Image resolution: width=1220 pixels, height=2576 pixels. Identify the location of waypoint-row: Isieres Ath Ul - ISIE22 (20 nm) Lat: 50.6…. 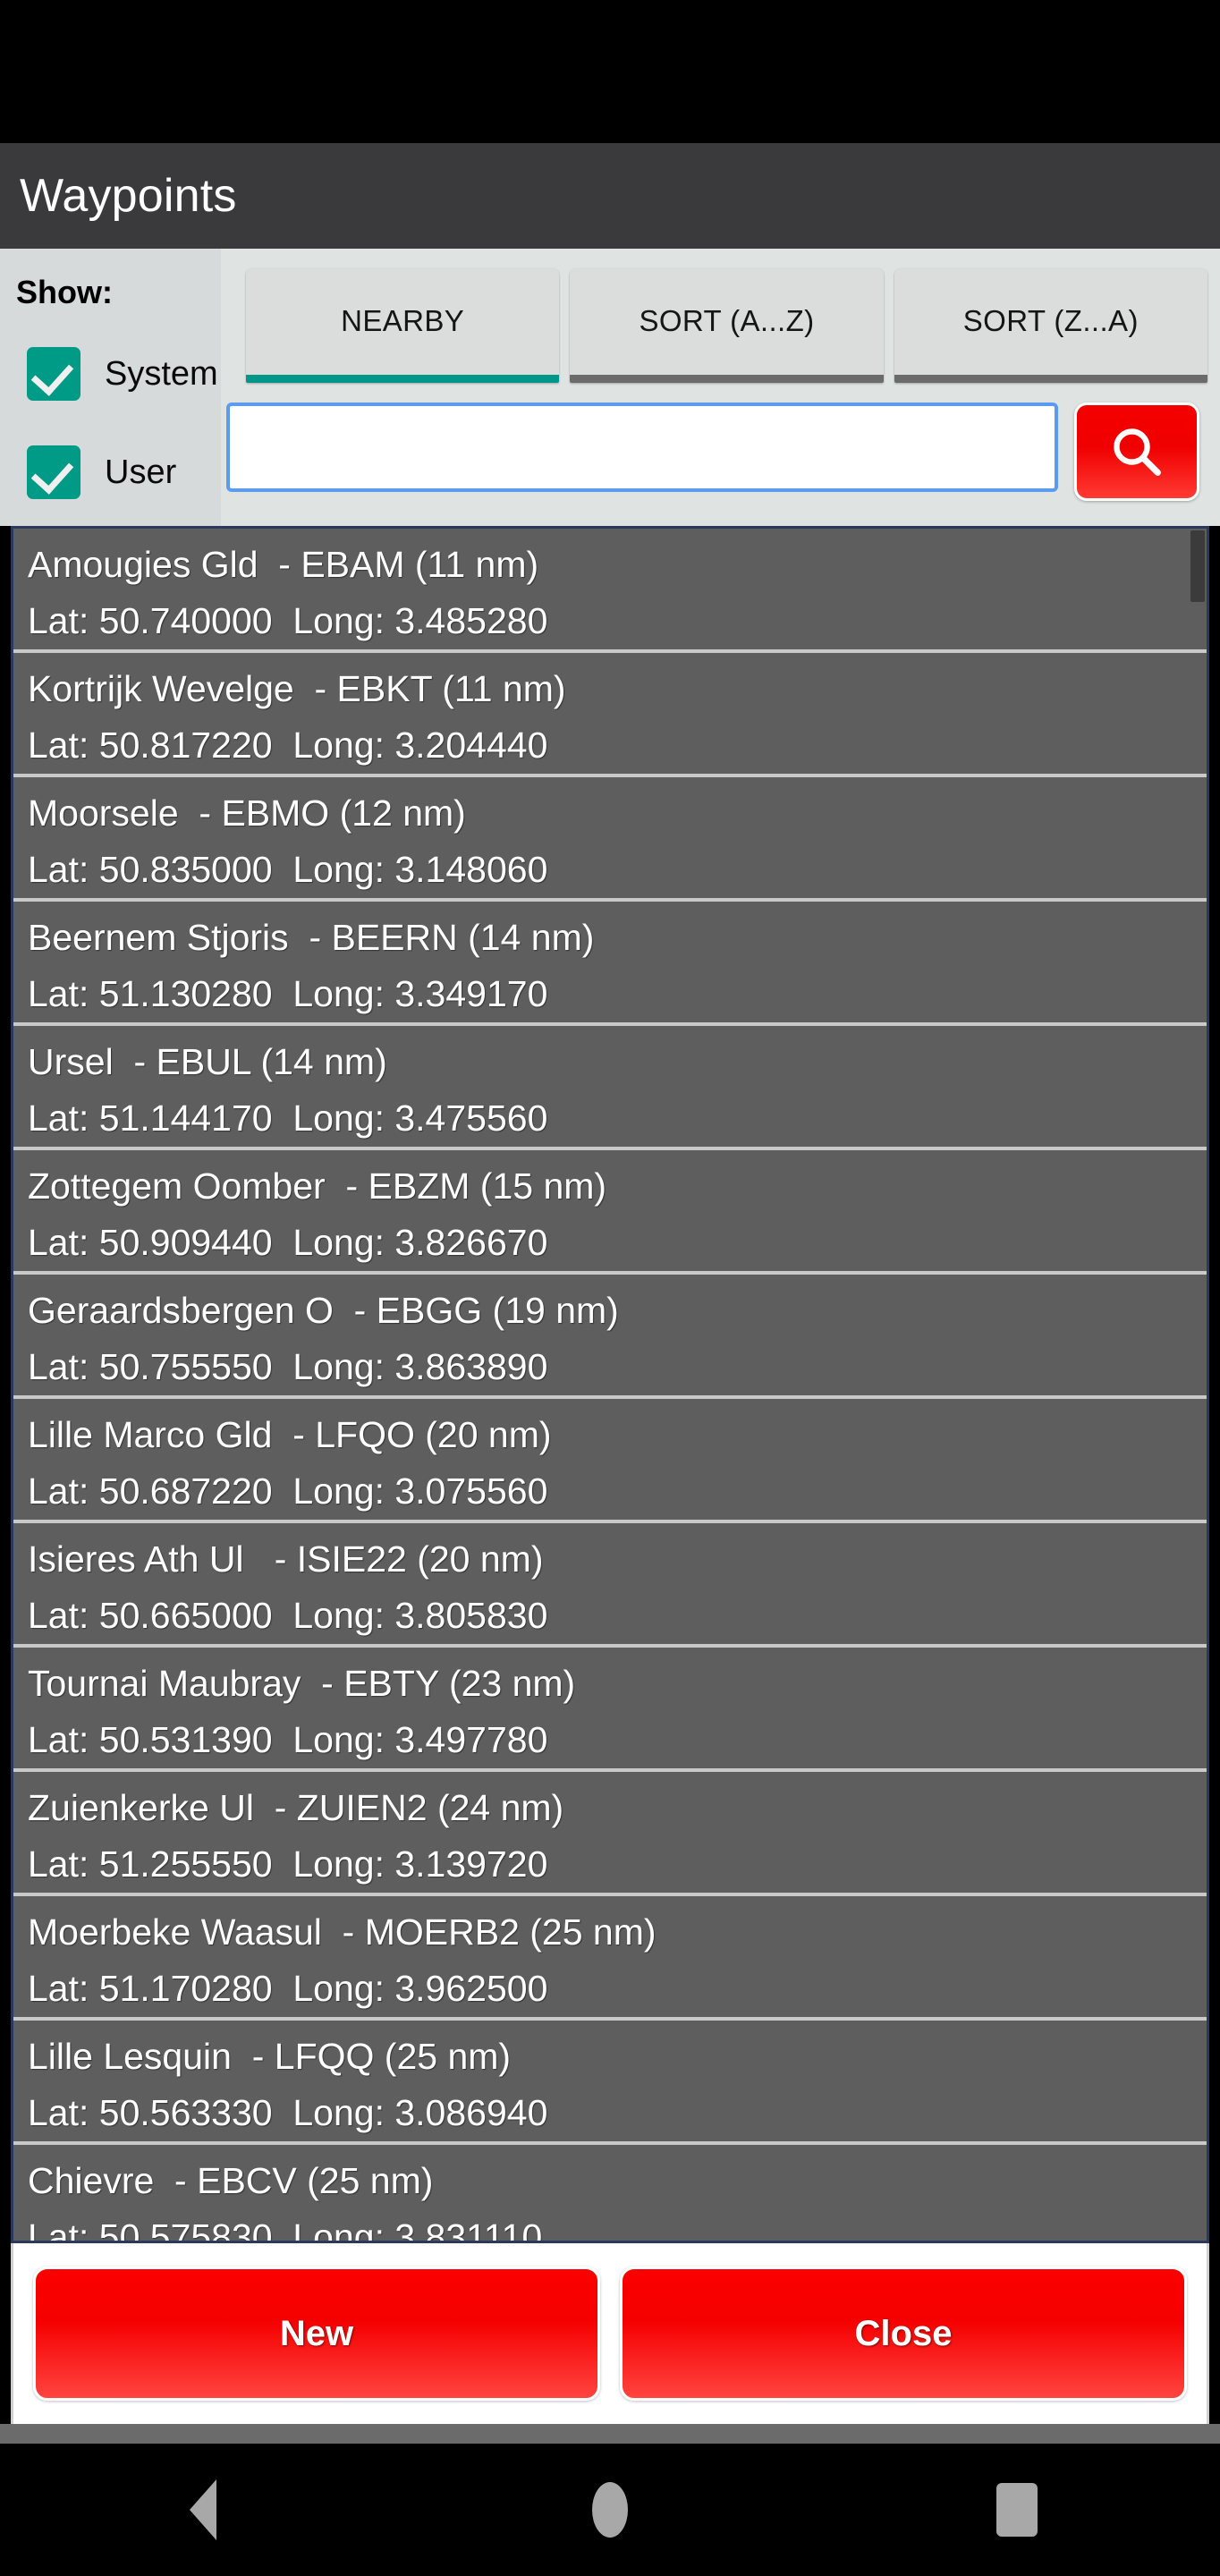
(610, 1585).